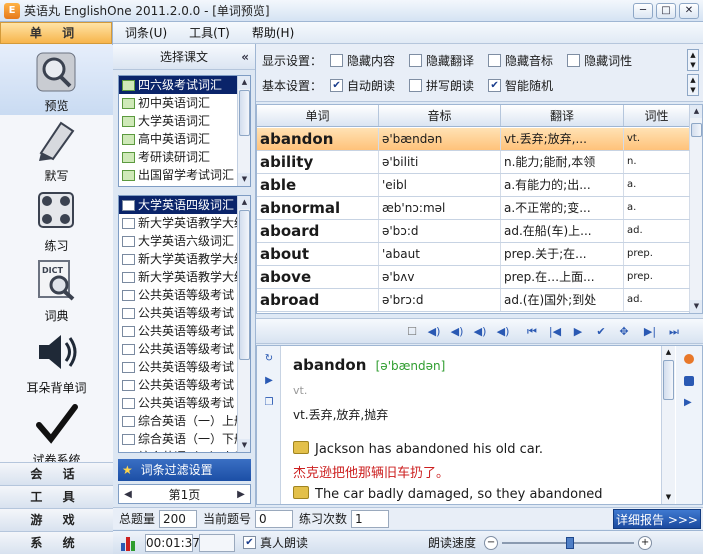  What do you see at coordinates (56, 33) in the screenshot?
I see `nav-section-words: 单 词` at bounding box center [56, 33].